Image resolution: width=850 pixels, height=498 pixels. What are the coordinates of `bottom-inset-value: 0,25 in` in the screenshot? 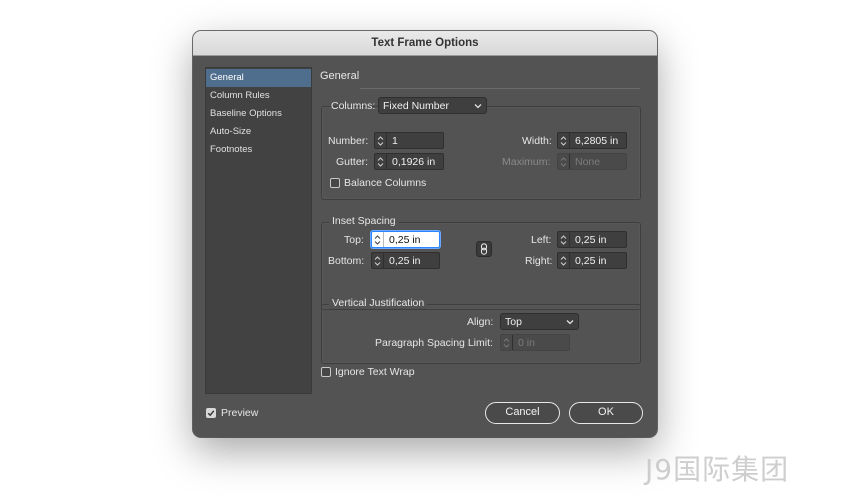 It's located at (405, 260).